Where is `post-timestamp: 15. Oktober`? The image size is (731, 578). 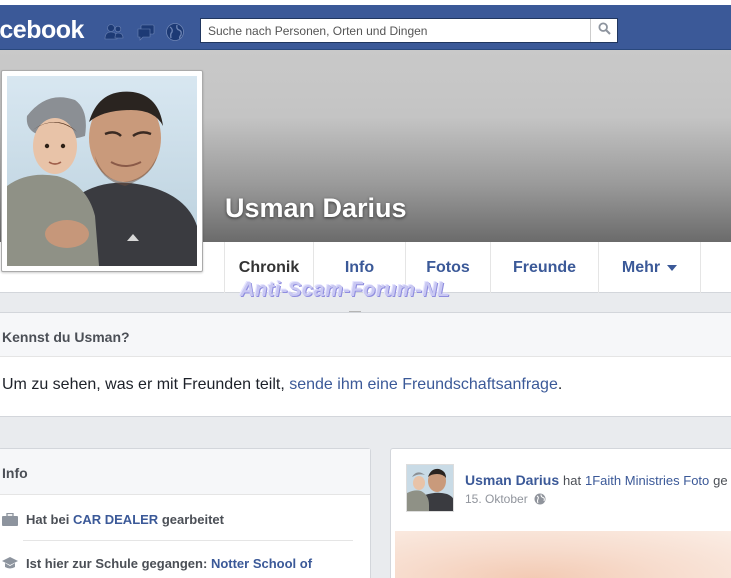
post-timestamp: 15. Oktober is located at coordinates (505, 499).